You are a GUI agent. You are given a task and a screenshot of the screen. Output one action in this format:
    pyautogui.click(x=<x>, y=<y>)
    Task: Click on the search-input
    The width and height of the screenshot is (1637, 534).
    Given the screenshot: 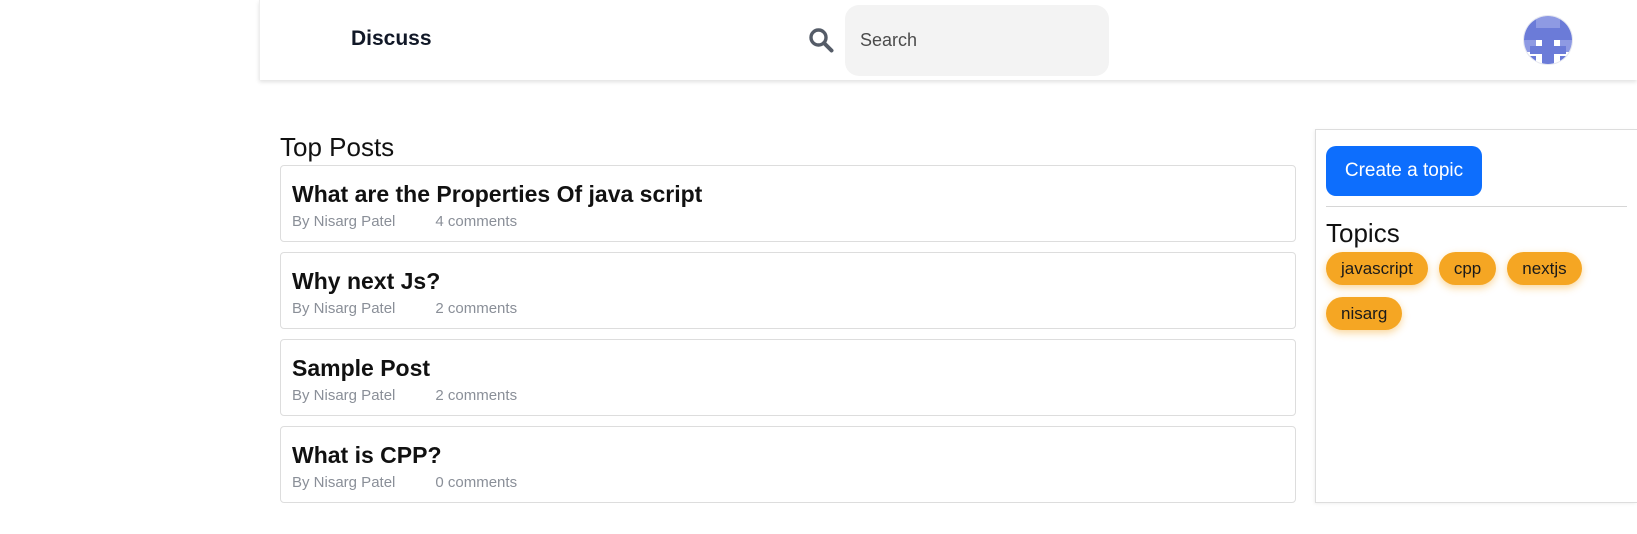 What is the action you would take?
    pyautogui.click(x=977, y=40)
    